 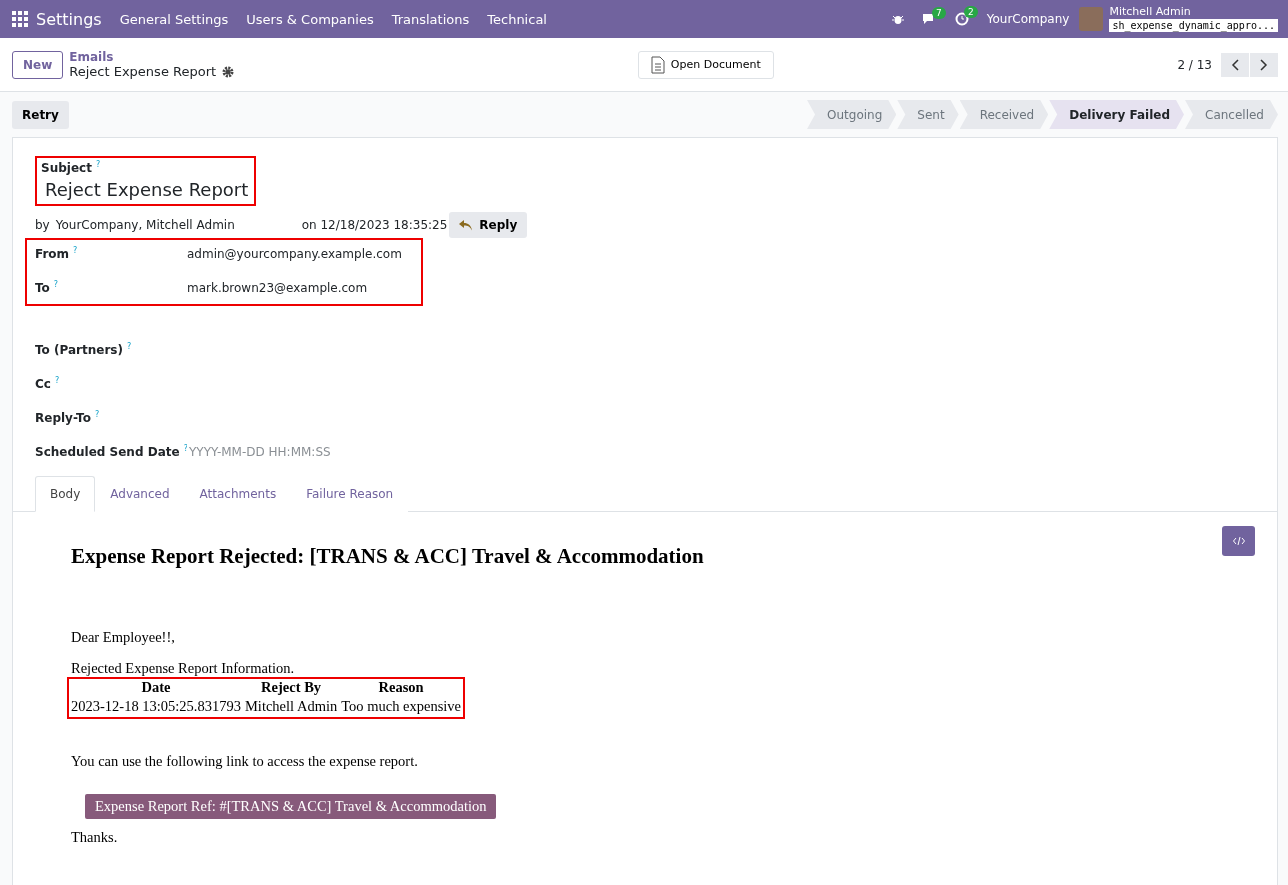 I want to click on closing-text: Thanks., so click(x=95, y=837).